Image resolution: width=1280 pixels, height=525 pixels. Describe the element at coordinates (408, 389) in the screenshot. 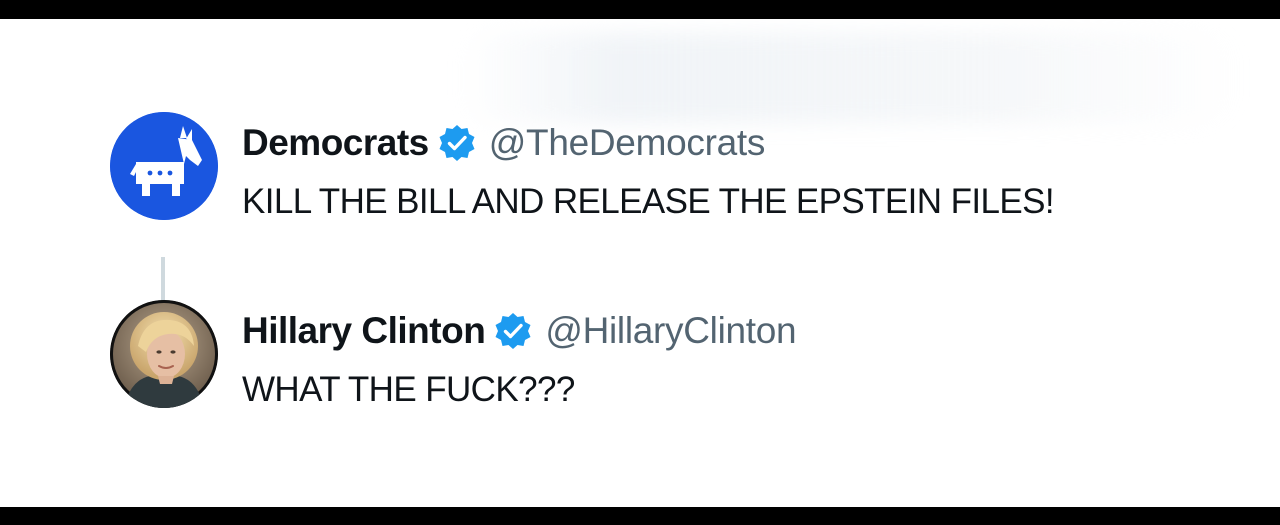

I see `tweet-text: WHAT THE FUCK???` at that location.